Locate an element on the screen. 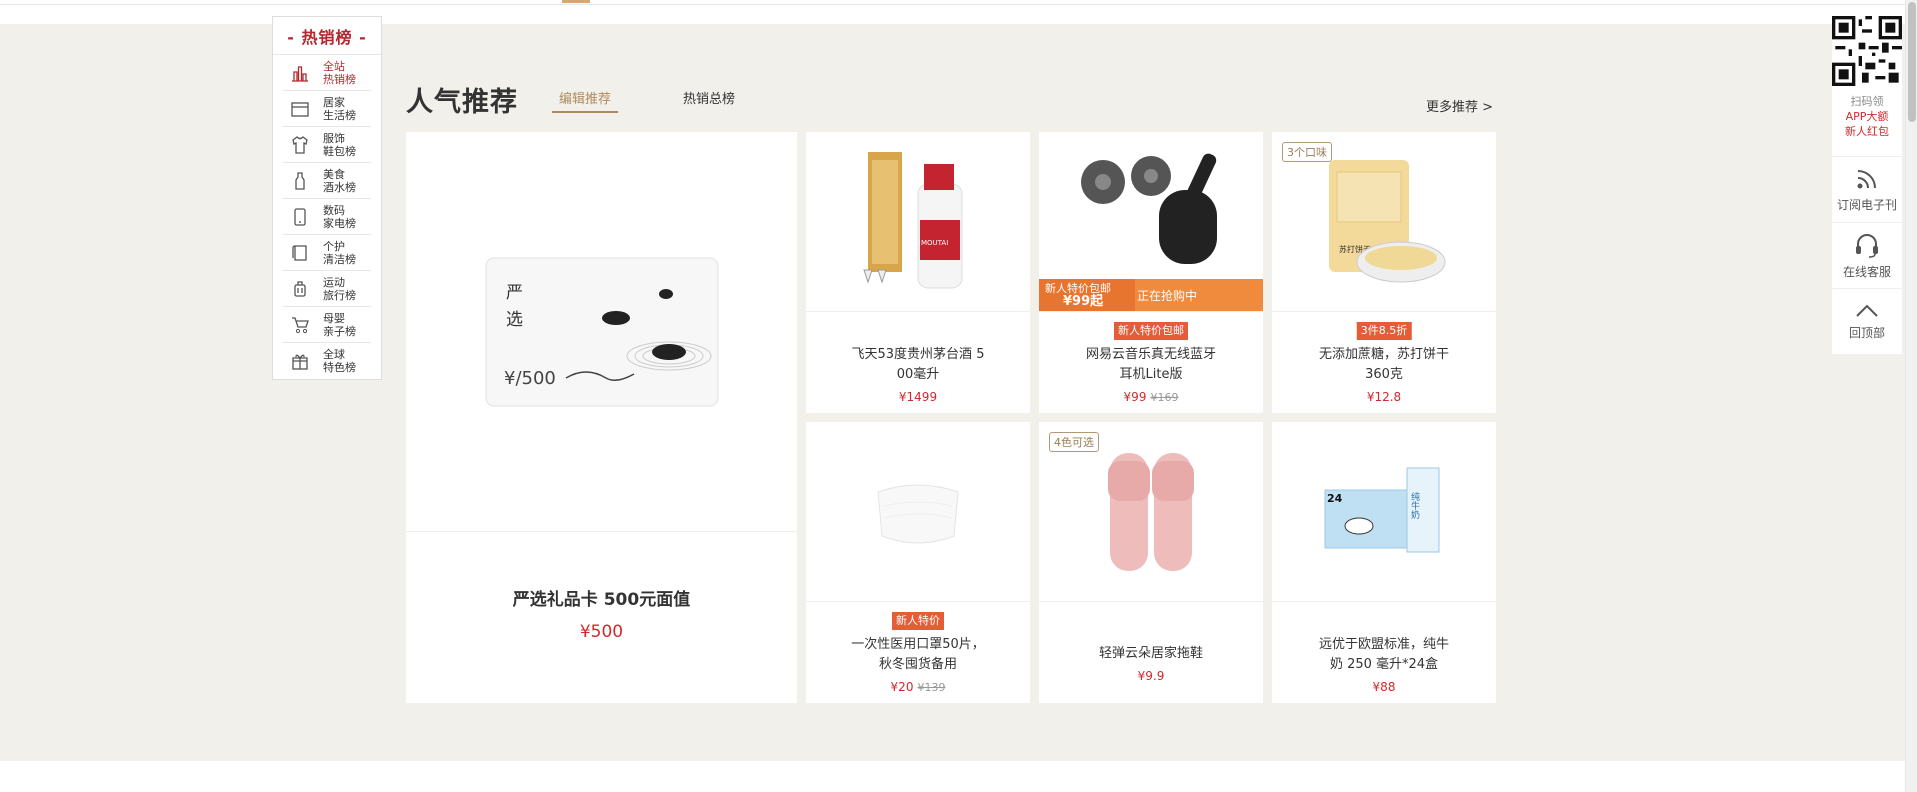  product-name-masks: 一次性医用口罩50片， 秋冬囤货备用 is located at coordinates (918, 654).